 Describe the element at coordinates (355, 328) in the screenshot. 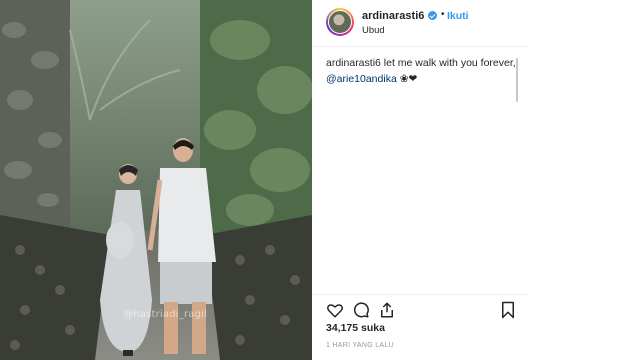

I see `likes-count: 34,175 suka` at that location.